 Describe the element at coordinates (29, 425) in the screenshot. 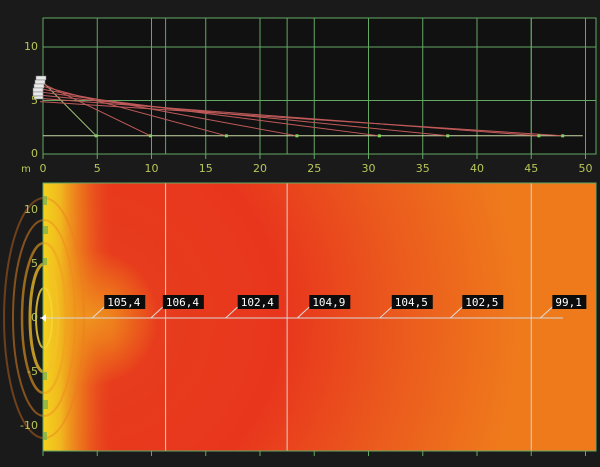

I see `y-tick: -10` at that location.